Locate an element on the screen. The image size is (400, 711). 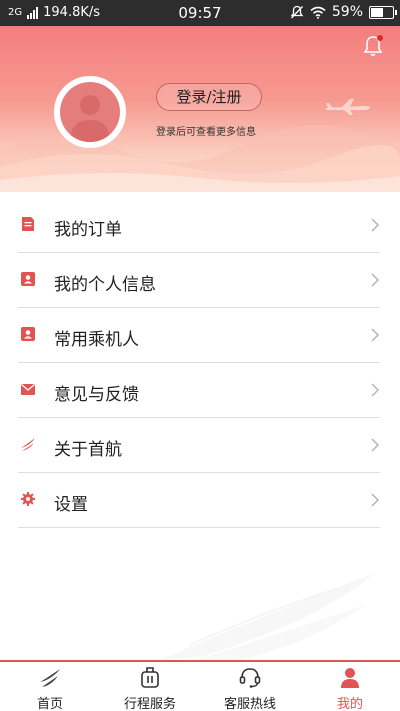
login-register-button: 登录/注册 is located at coordinates (209, 97).